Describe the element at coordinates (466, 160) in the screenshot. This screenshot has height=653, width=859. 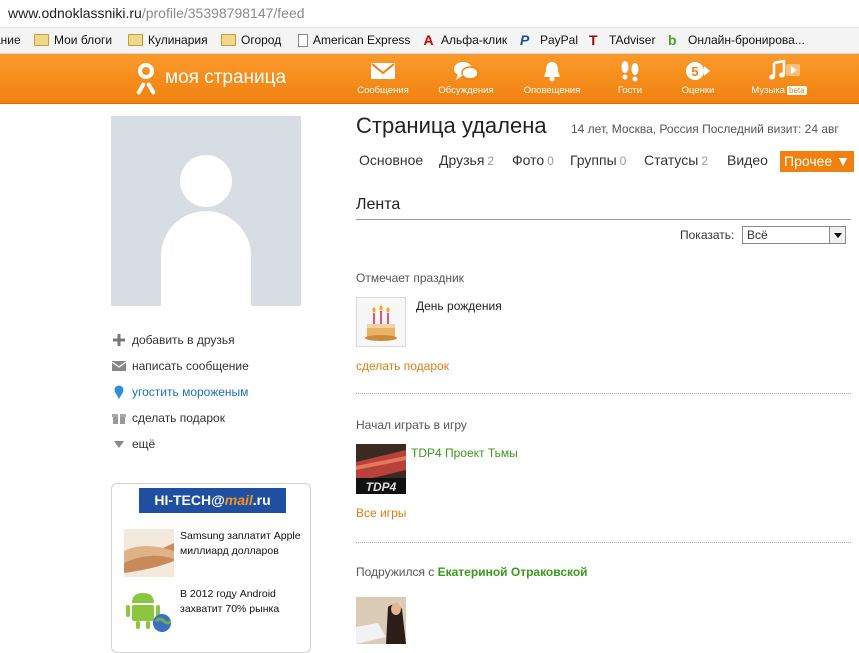
I see `tab-friends: Друзья 2` at that location.